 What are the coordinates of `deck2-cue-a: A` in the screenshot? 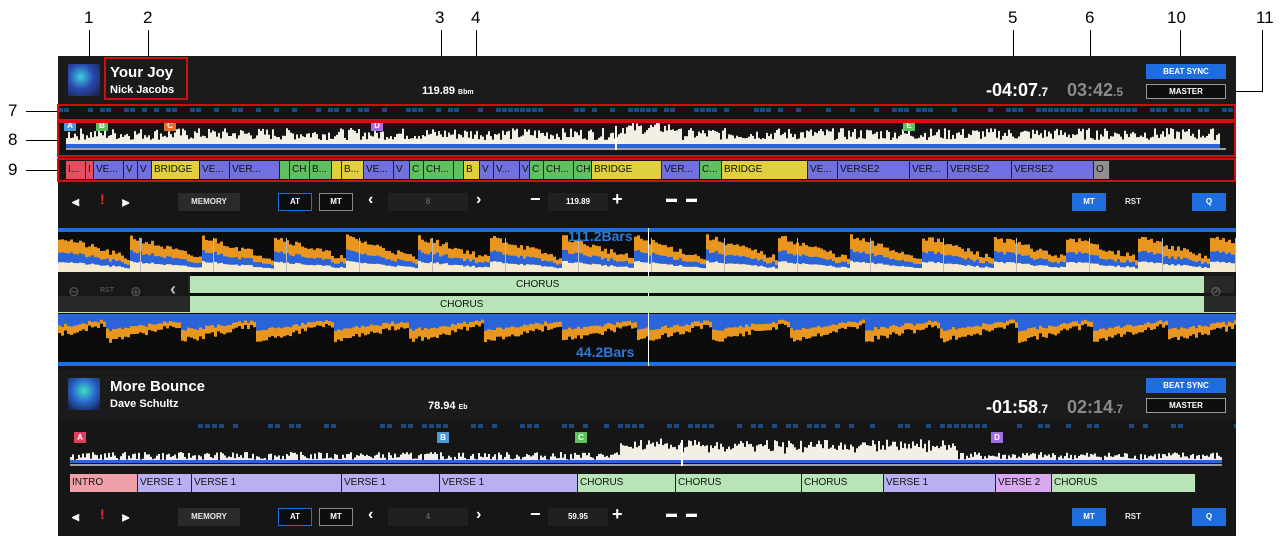 It's located at (80, 437).